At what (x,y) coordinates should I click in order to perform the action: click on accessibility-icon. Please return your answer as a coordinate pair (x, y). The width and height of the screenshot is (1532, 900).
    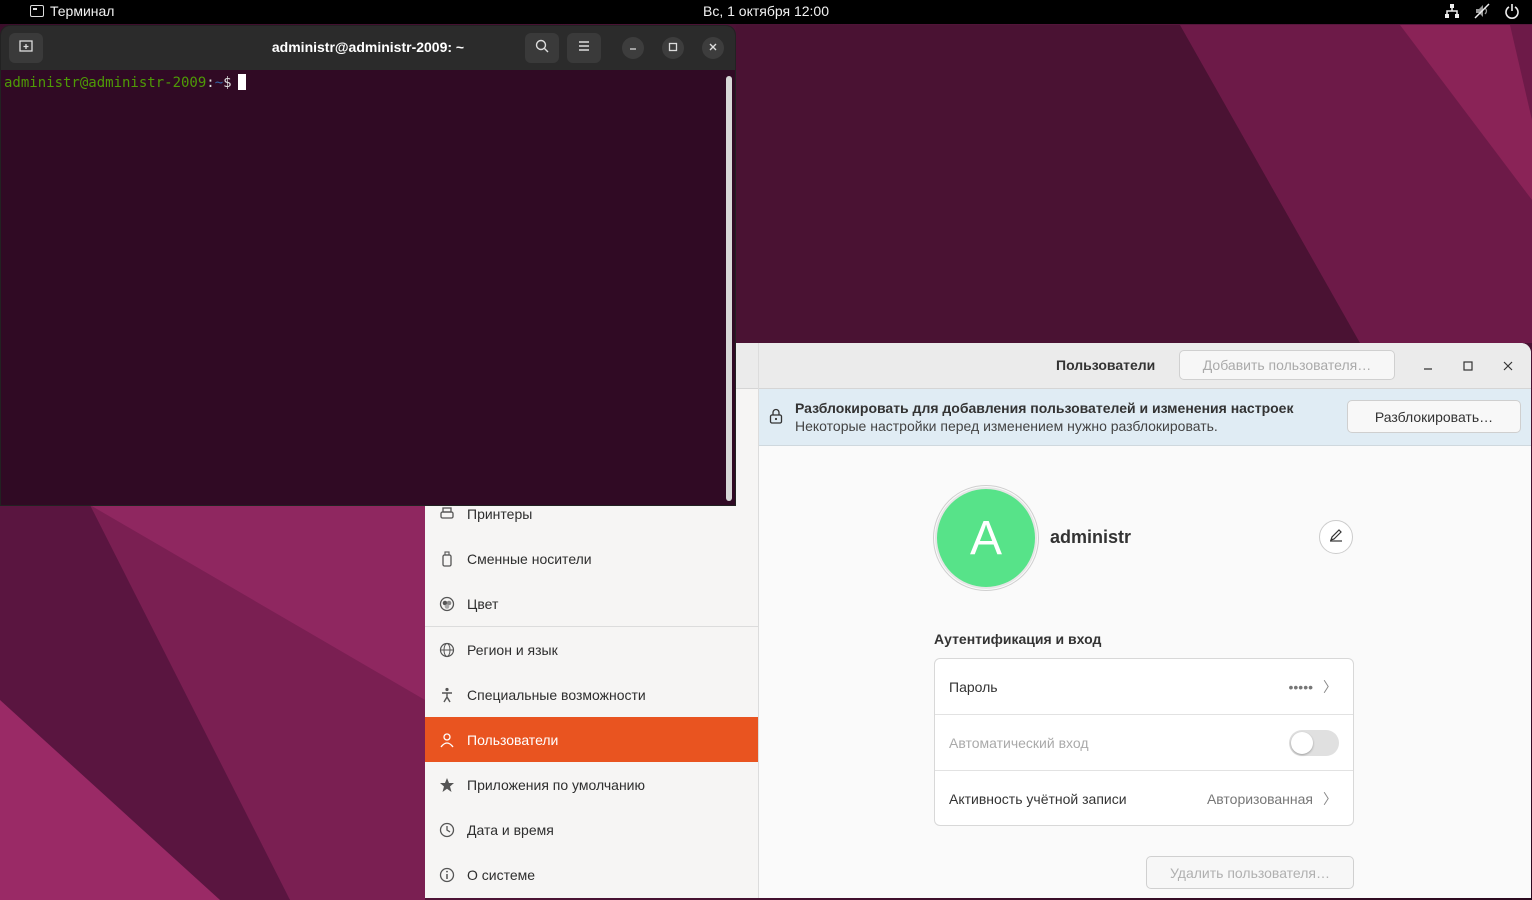
    Looking at the image, I should click on (447, 695).